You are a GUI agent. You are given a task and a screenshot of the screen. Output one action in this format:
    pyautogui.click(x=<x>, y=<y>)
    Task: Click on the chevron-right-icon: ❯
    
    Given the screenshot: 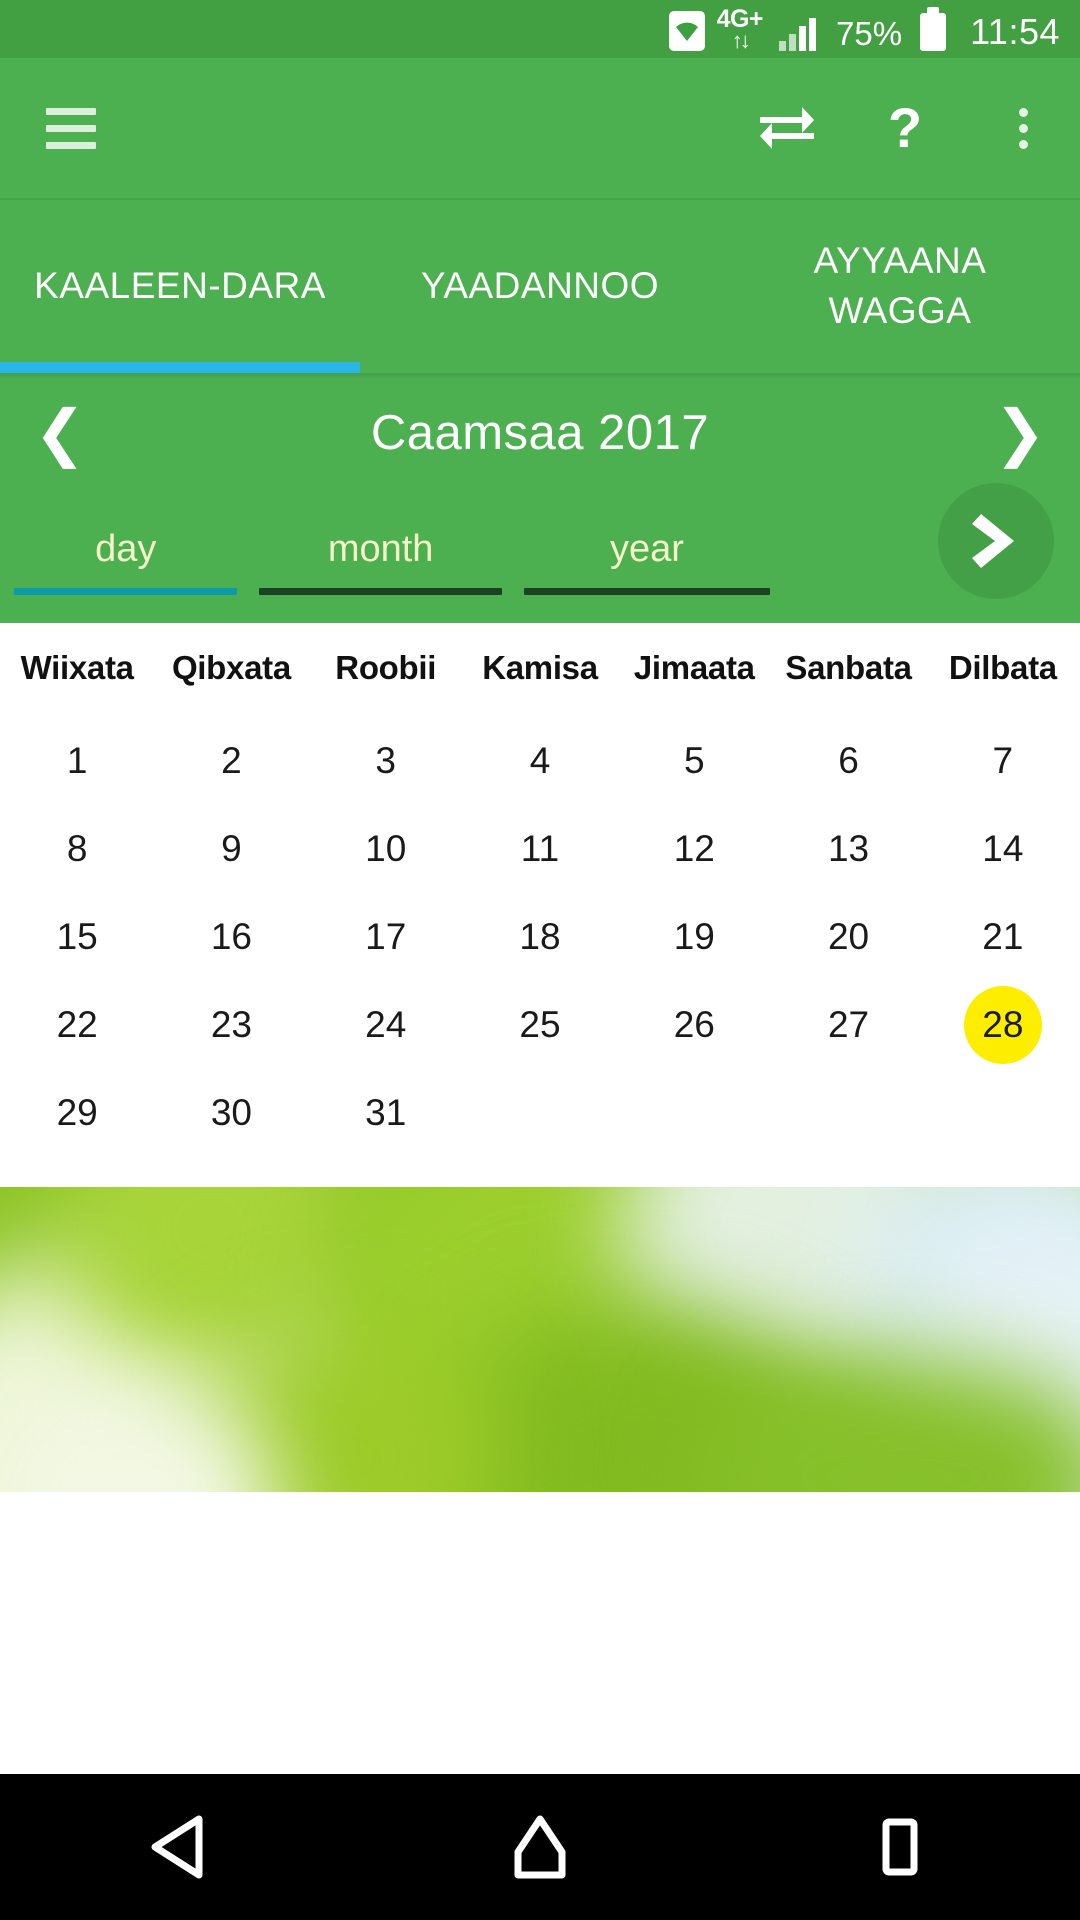 What is the action you would take?
    pyautogui.click(x=1020, y=433)
    